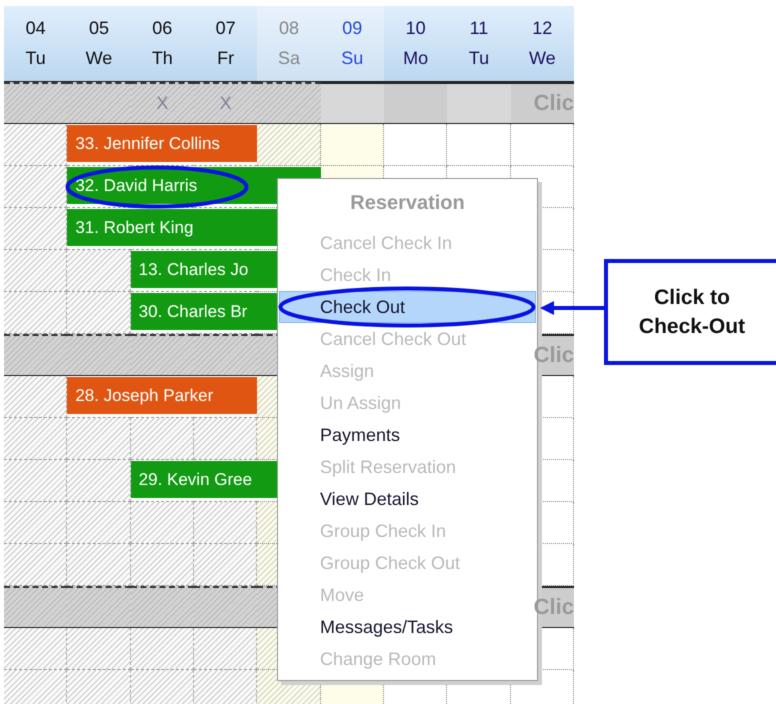 The width and height of the screenshot is (776, 704). Describe the element at coordinates (147, 144) in the screenshot. I see `guest-name: 33. Jennifer Collins` at that location.